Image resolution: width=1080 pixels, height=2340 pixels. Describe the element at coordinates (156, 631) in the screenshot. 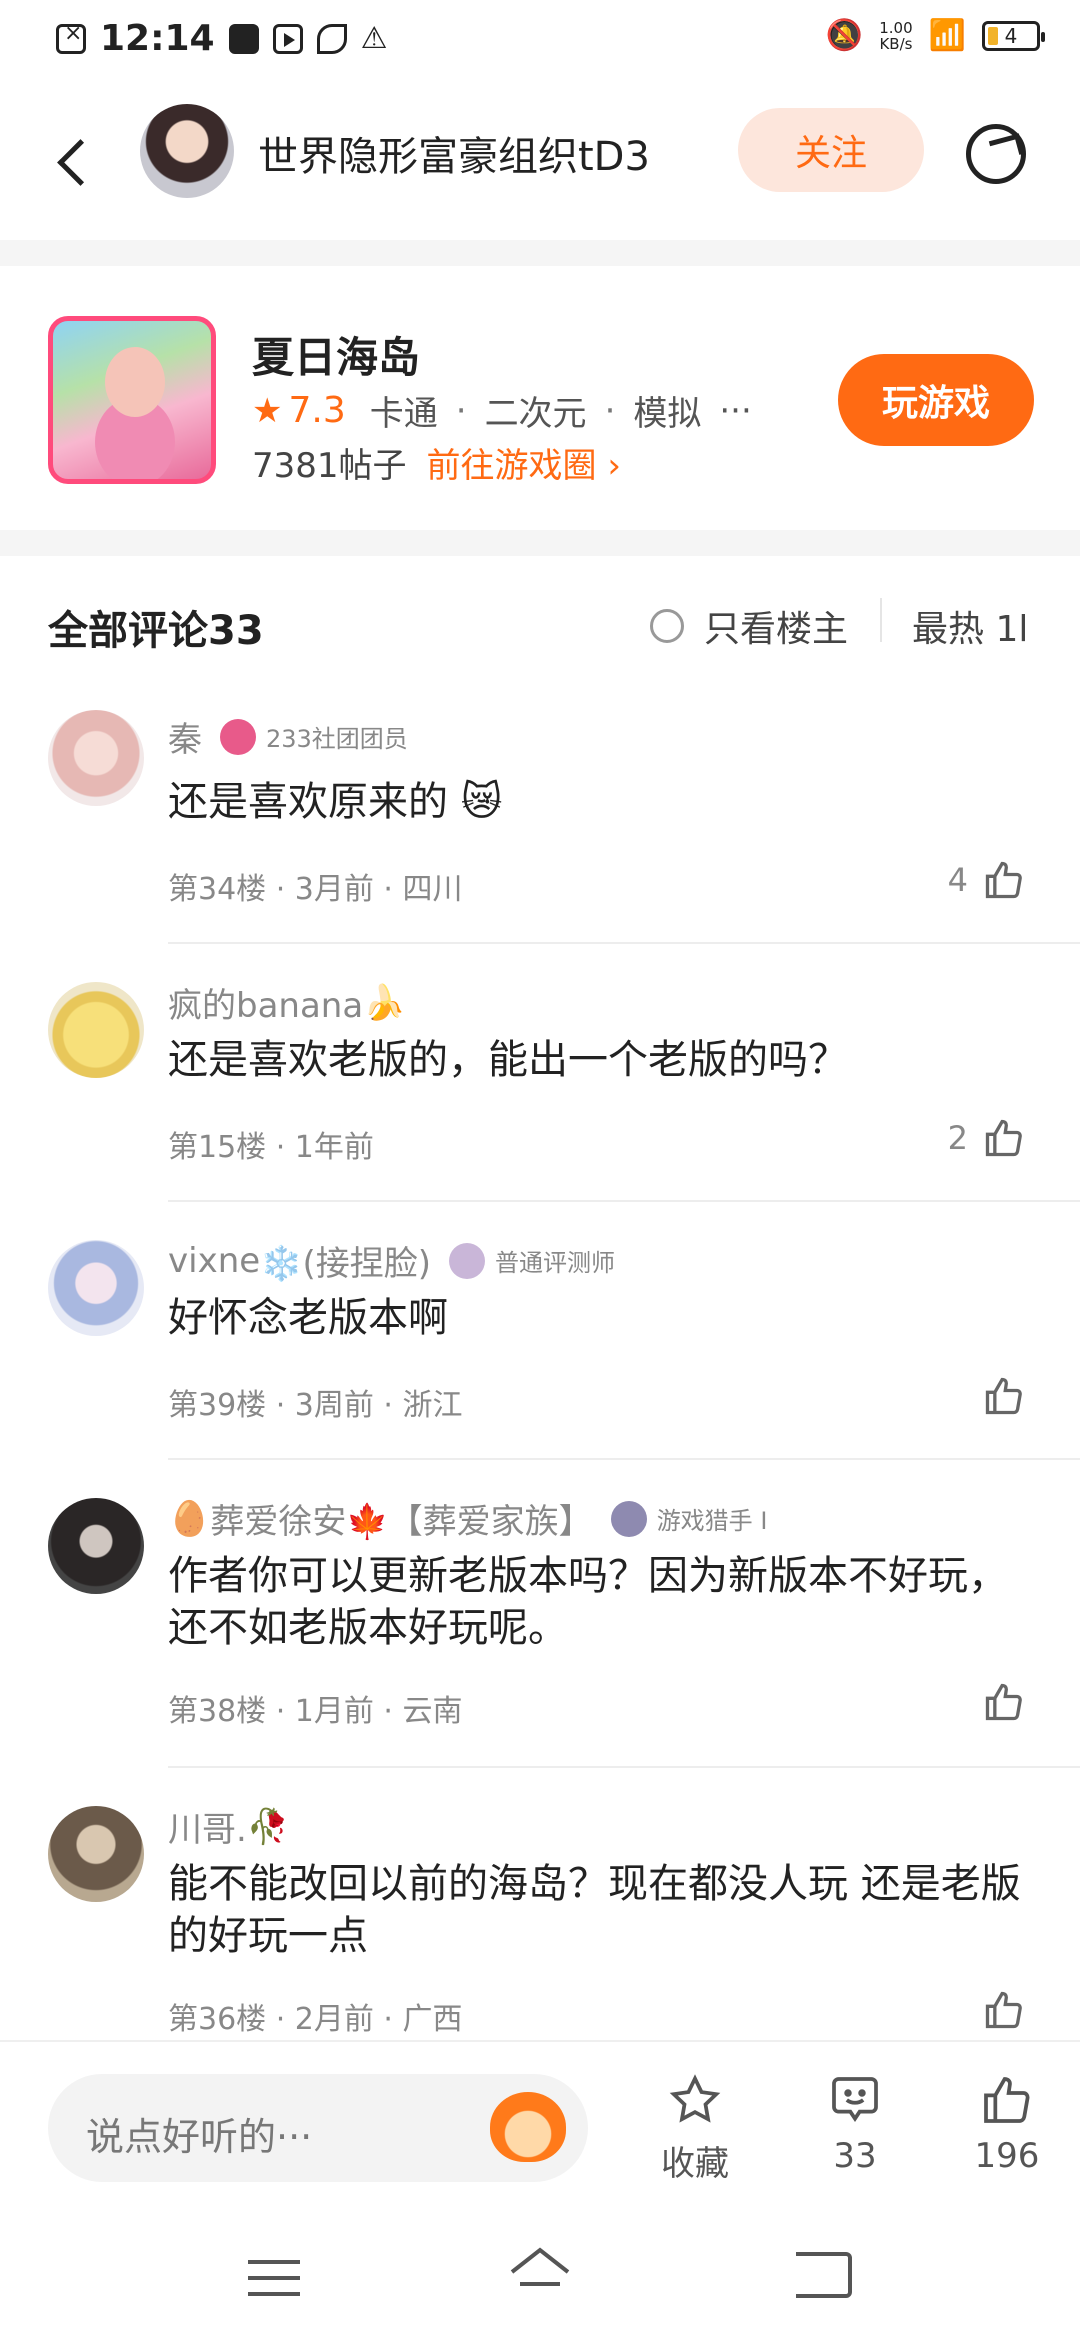

I see `comments-title: 全部评论33` at that location.